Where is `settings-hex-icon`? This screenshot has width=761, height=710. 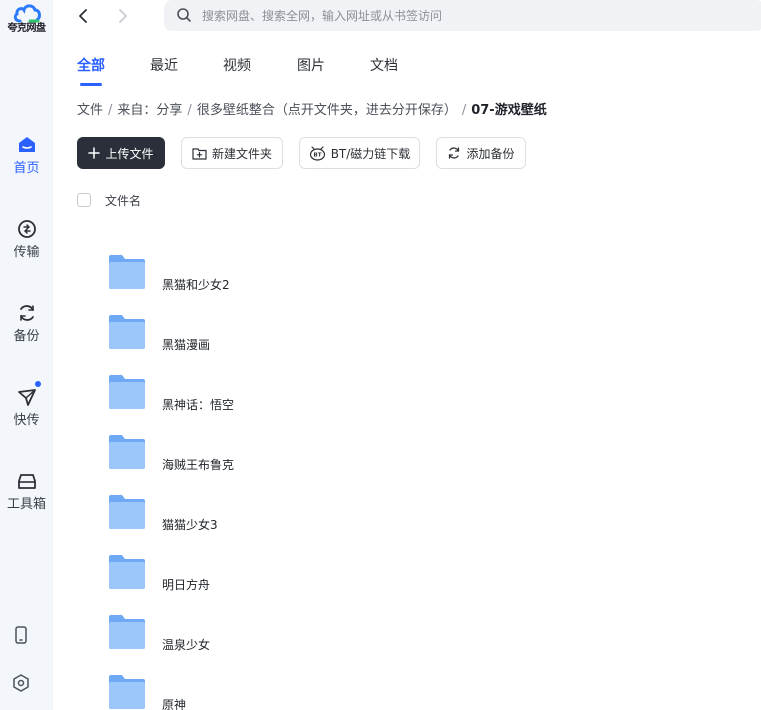 settings-hex-icon is located at coordinates (21, 683).